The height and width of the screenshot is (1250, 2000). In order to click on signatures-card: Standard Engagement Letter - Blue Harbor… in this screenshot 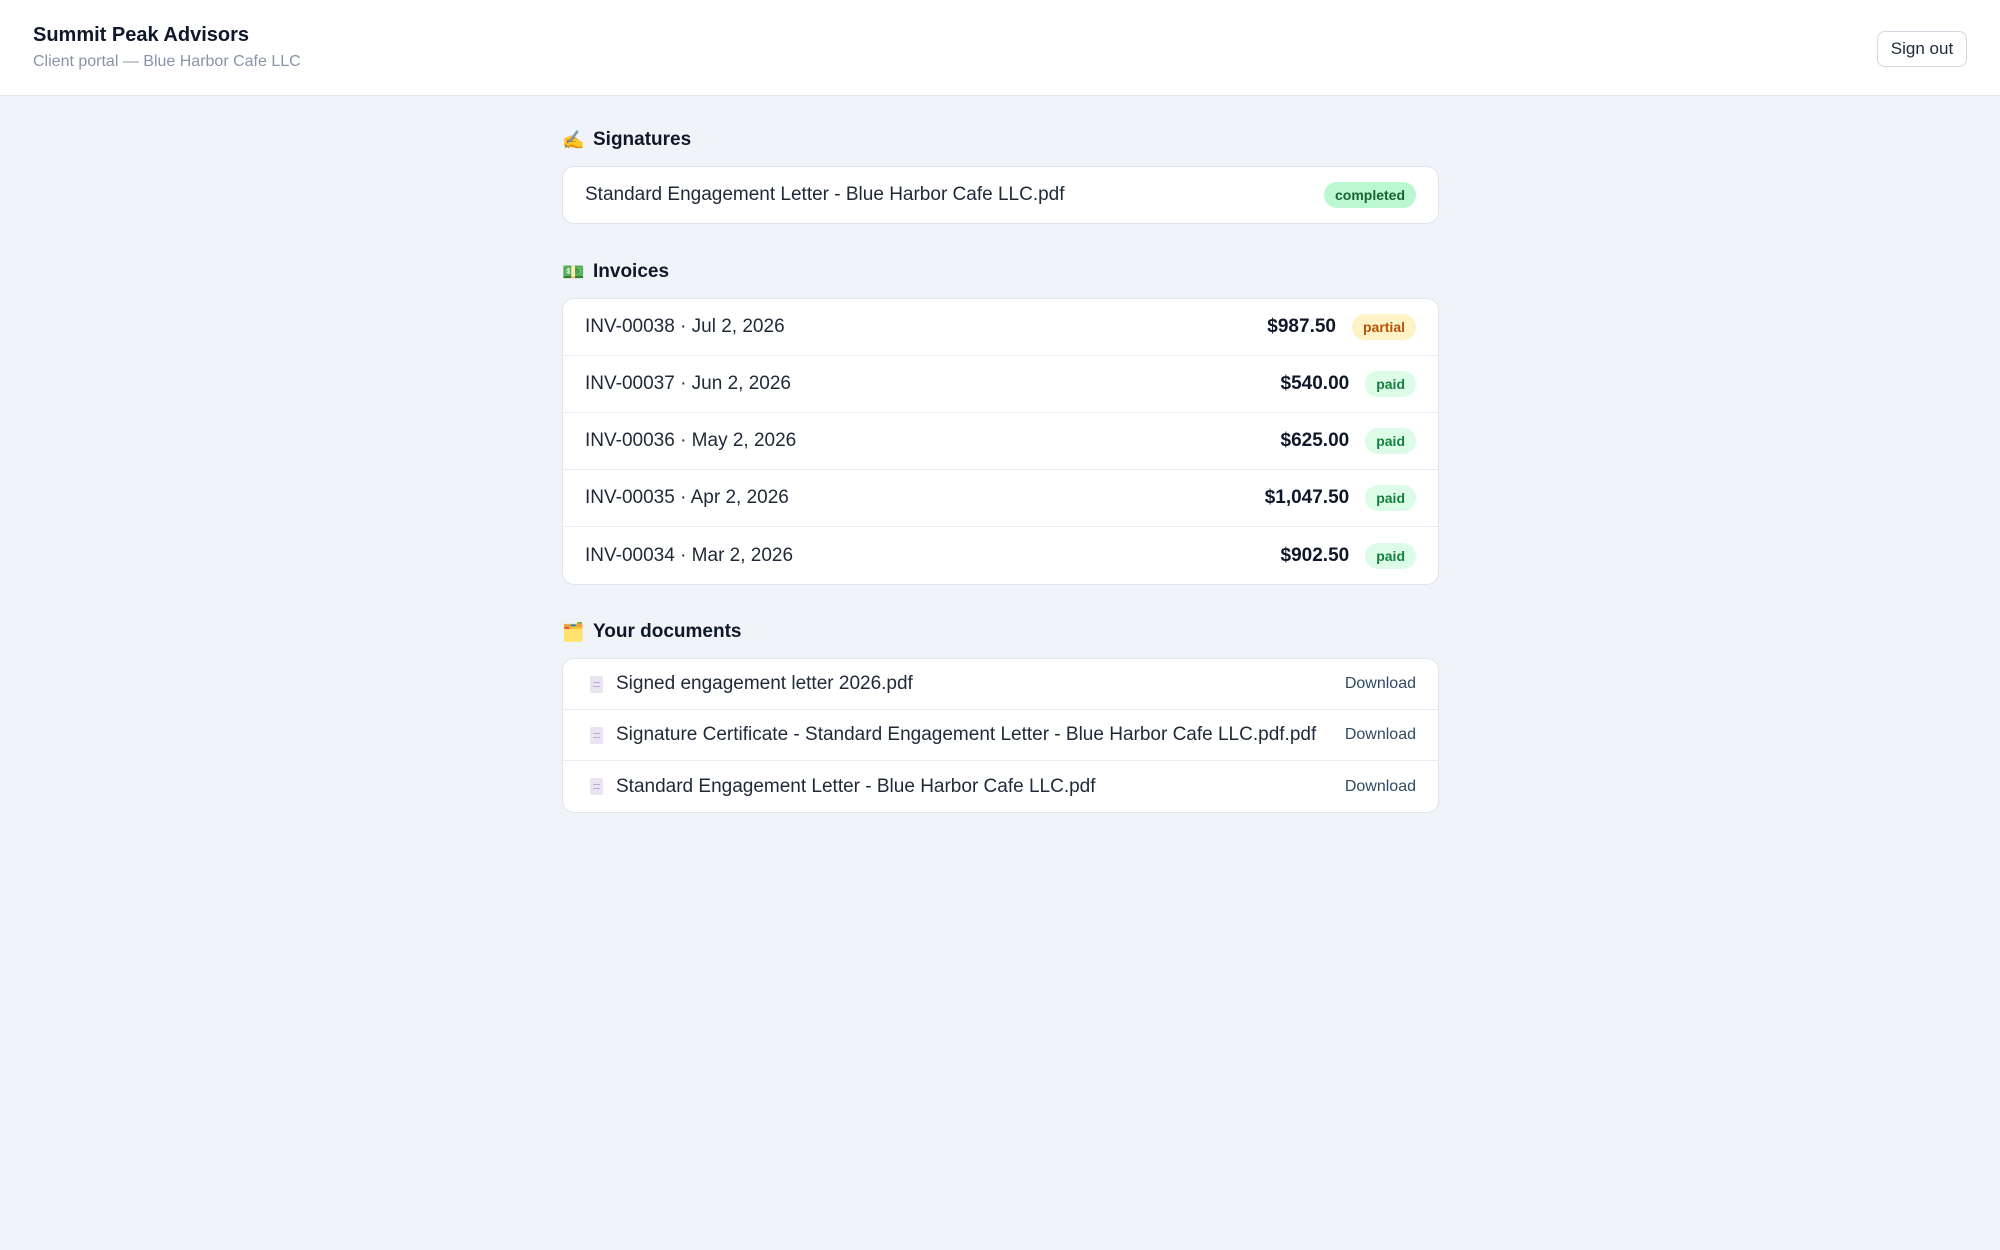, I will do `click(1000, 195)`.